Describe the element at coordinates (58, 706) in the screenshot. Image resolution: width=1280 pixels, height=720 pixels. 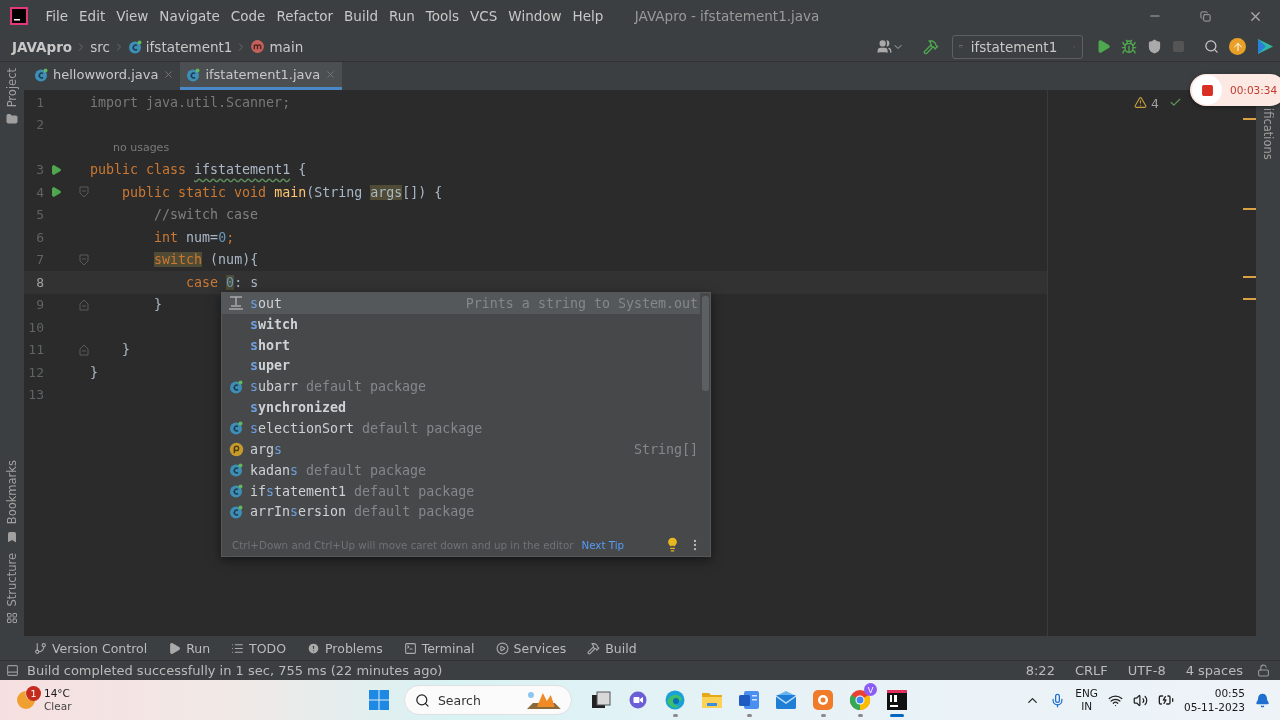
I see `weather-condition: Clear` at that location.